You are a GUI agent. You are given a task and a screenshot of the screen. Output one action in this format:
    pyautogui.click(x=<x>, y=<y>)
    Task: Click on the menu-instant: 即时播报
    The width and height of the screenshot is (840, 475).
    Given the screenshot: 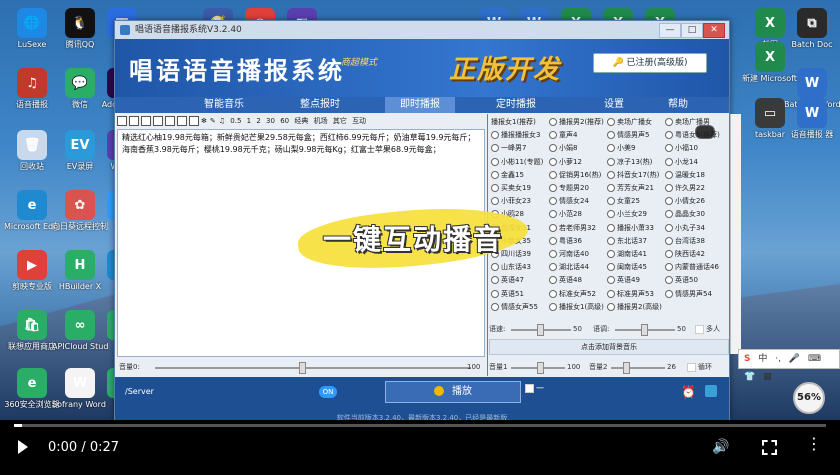 What is the action you would take?
    pyautogui.click(x=420, y=105)
    